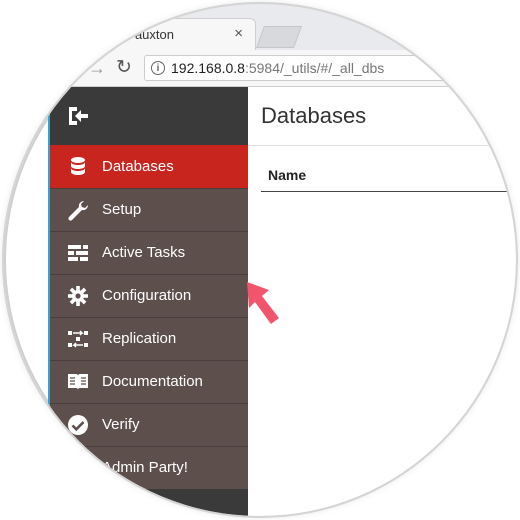 The width and height of the screenshot is (520, 520). I want to click on sidebar-item-admin-party: Admin Party!, so click(149, 467).